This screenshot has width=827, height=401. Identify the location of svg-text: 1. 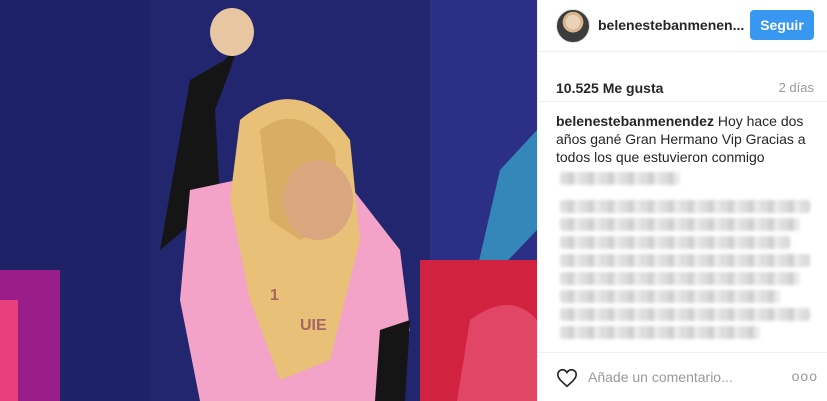
(274, 295).